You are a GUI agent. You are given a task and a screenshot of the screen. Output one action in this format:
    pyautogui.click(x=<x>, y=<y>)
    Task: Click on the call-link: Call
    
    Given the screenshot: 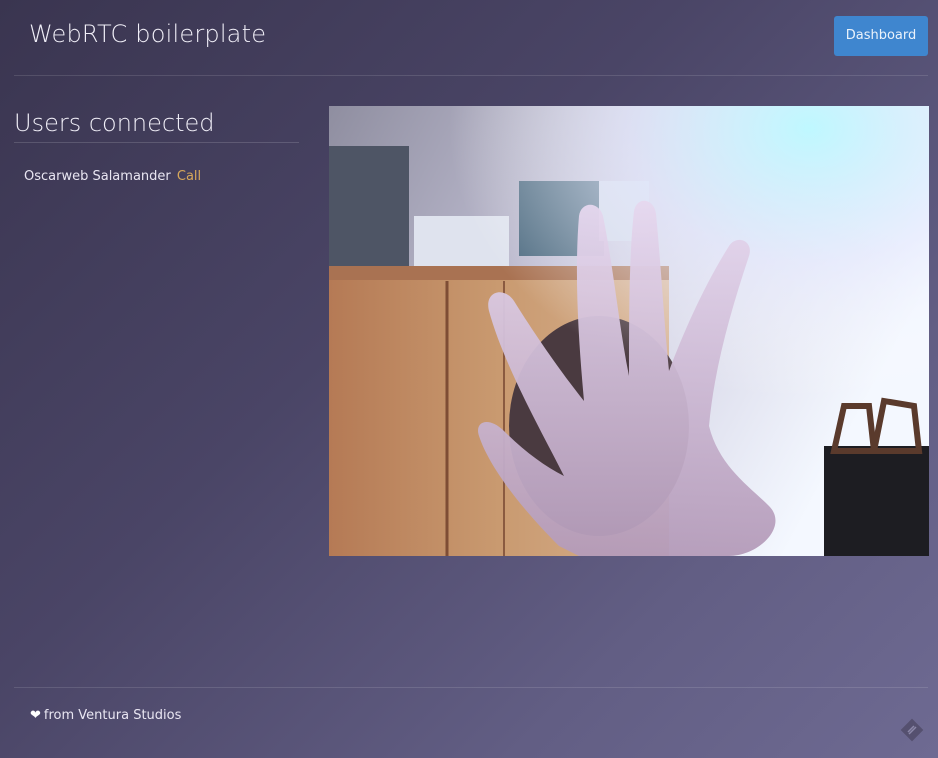 What is the action you would take?
    pyautogui.click(x=189, y=176)
    